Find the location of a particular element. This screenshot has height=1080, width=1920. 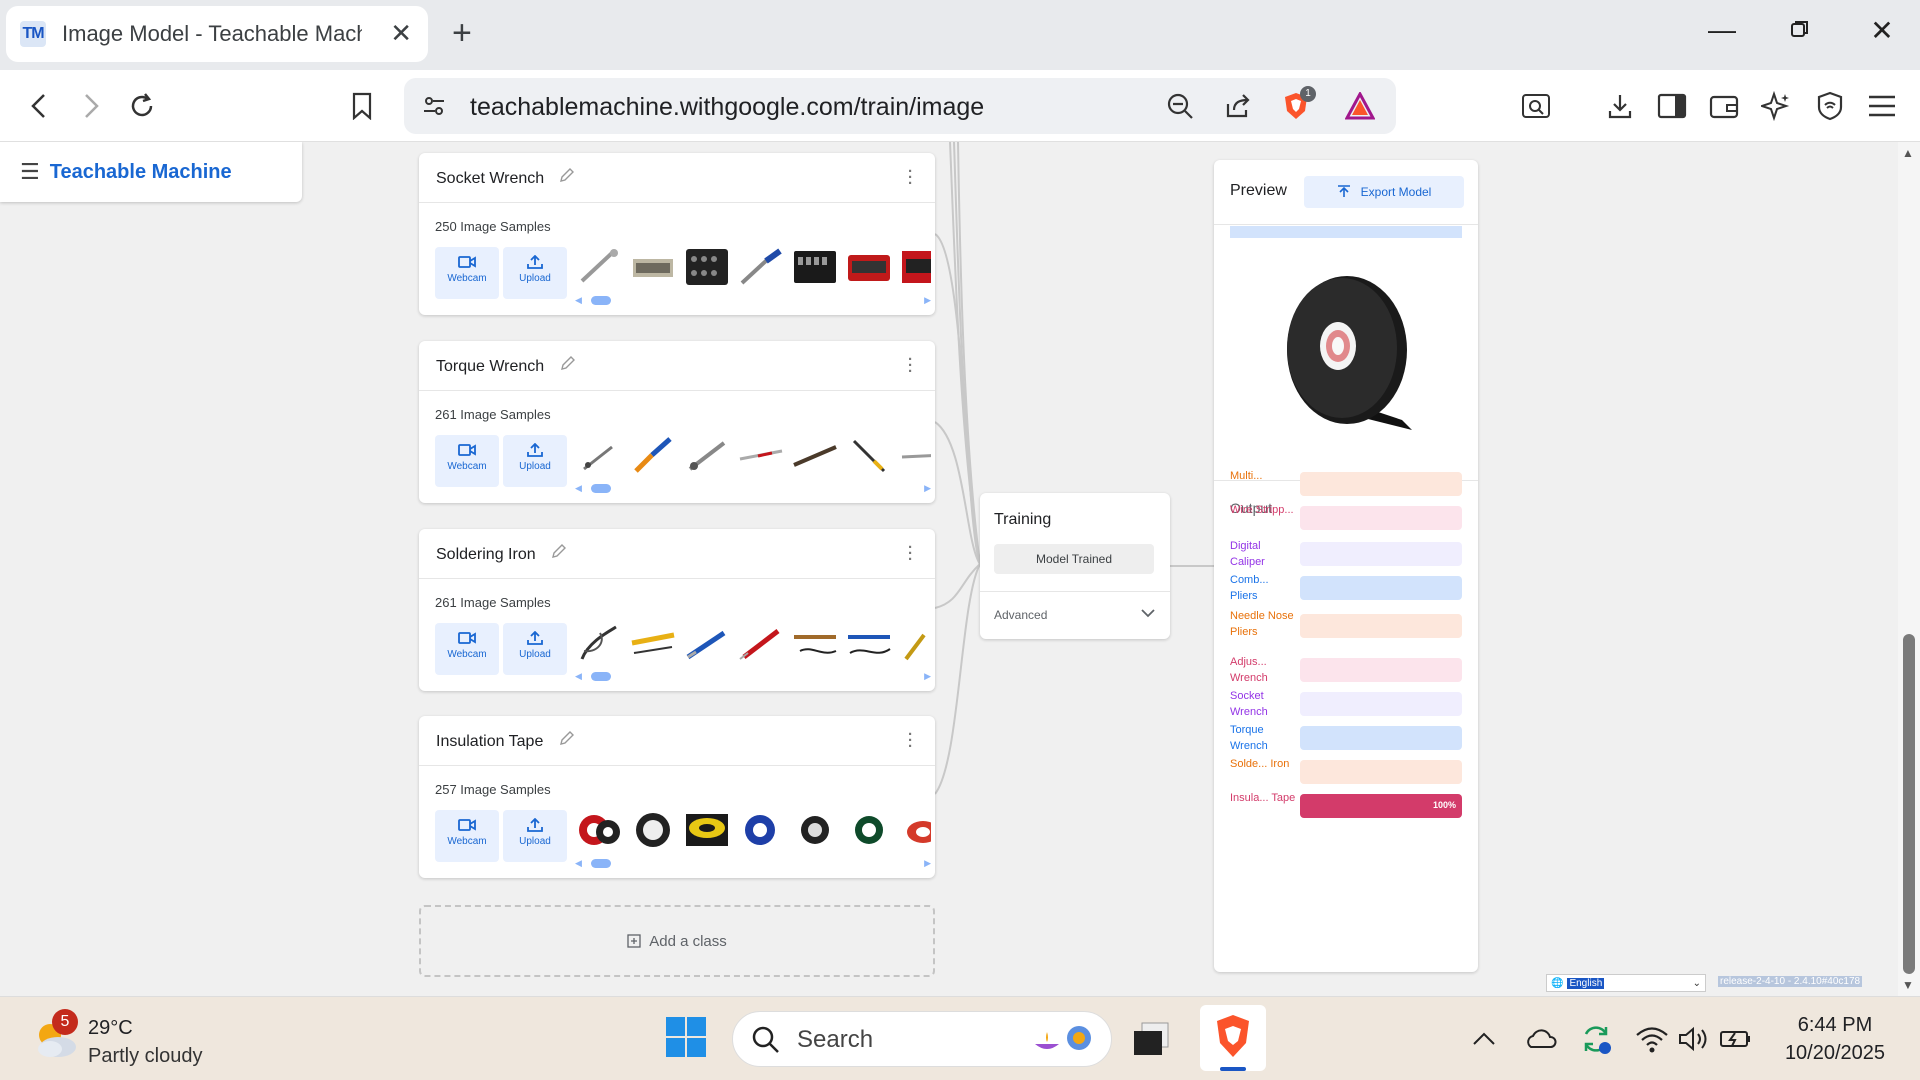

page-scrollbar: ▲ ▼ is located at coordinates (1909, 569).